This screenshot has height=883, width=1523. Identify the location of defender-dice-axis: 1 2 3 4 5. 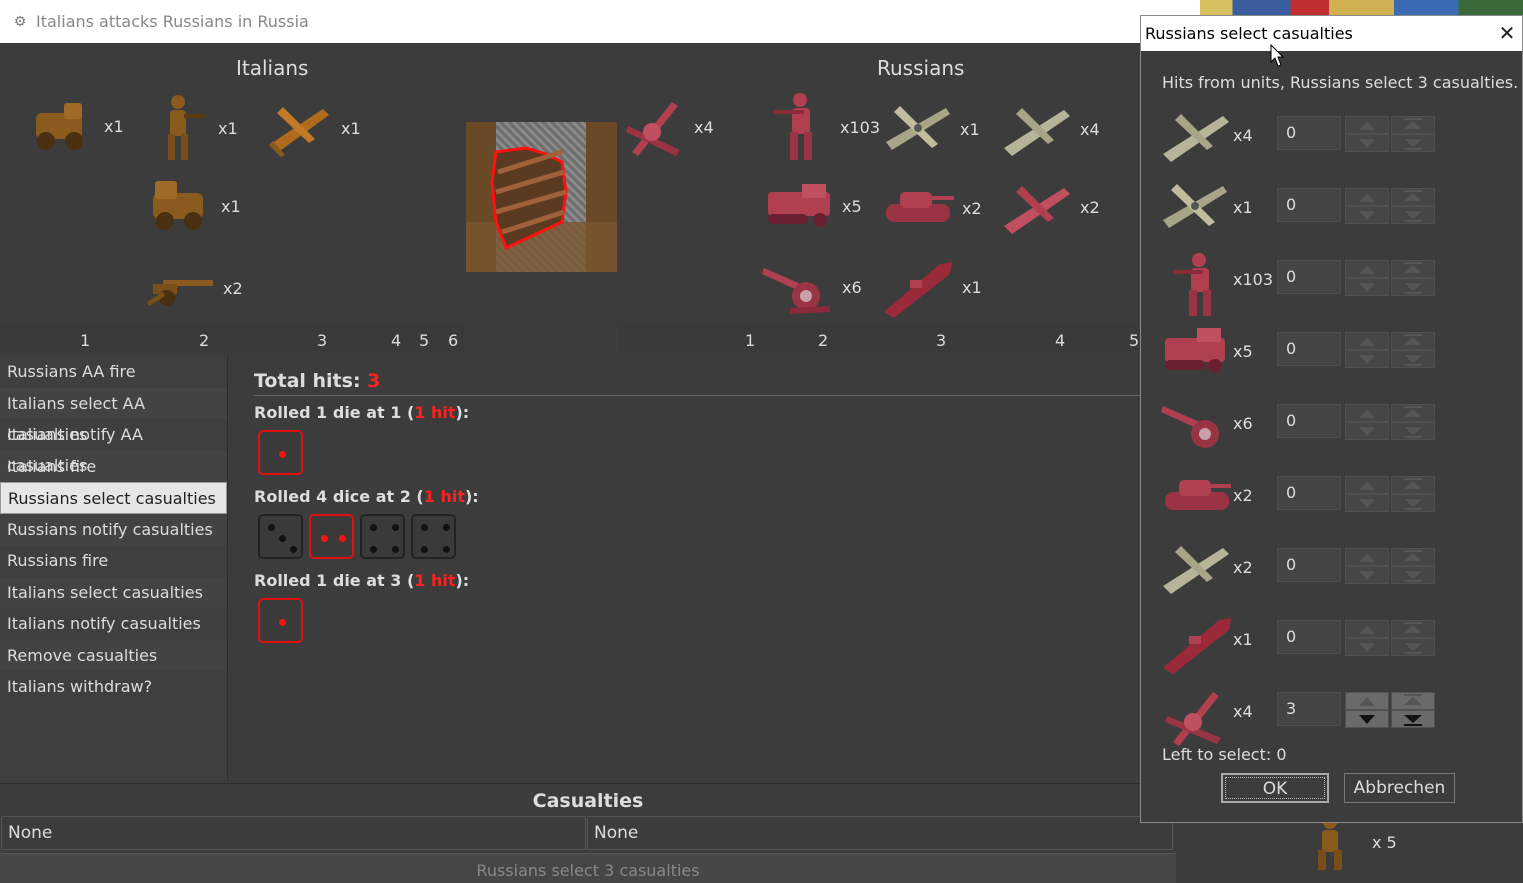
(879, 339).